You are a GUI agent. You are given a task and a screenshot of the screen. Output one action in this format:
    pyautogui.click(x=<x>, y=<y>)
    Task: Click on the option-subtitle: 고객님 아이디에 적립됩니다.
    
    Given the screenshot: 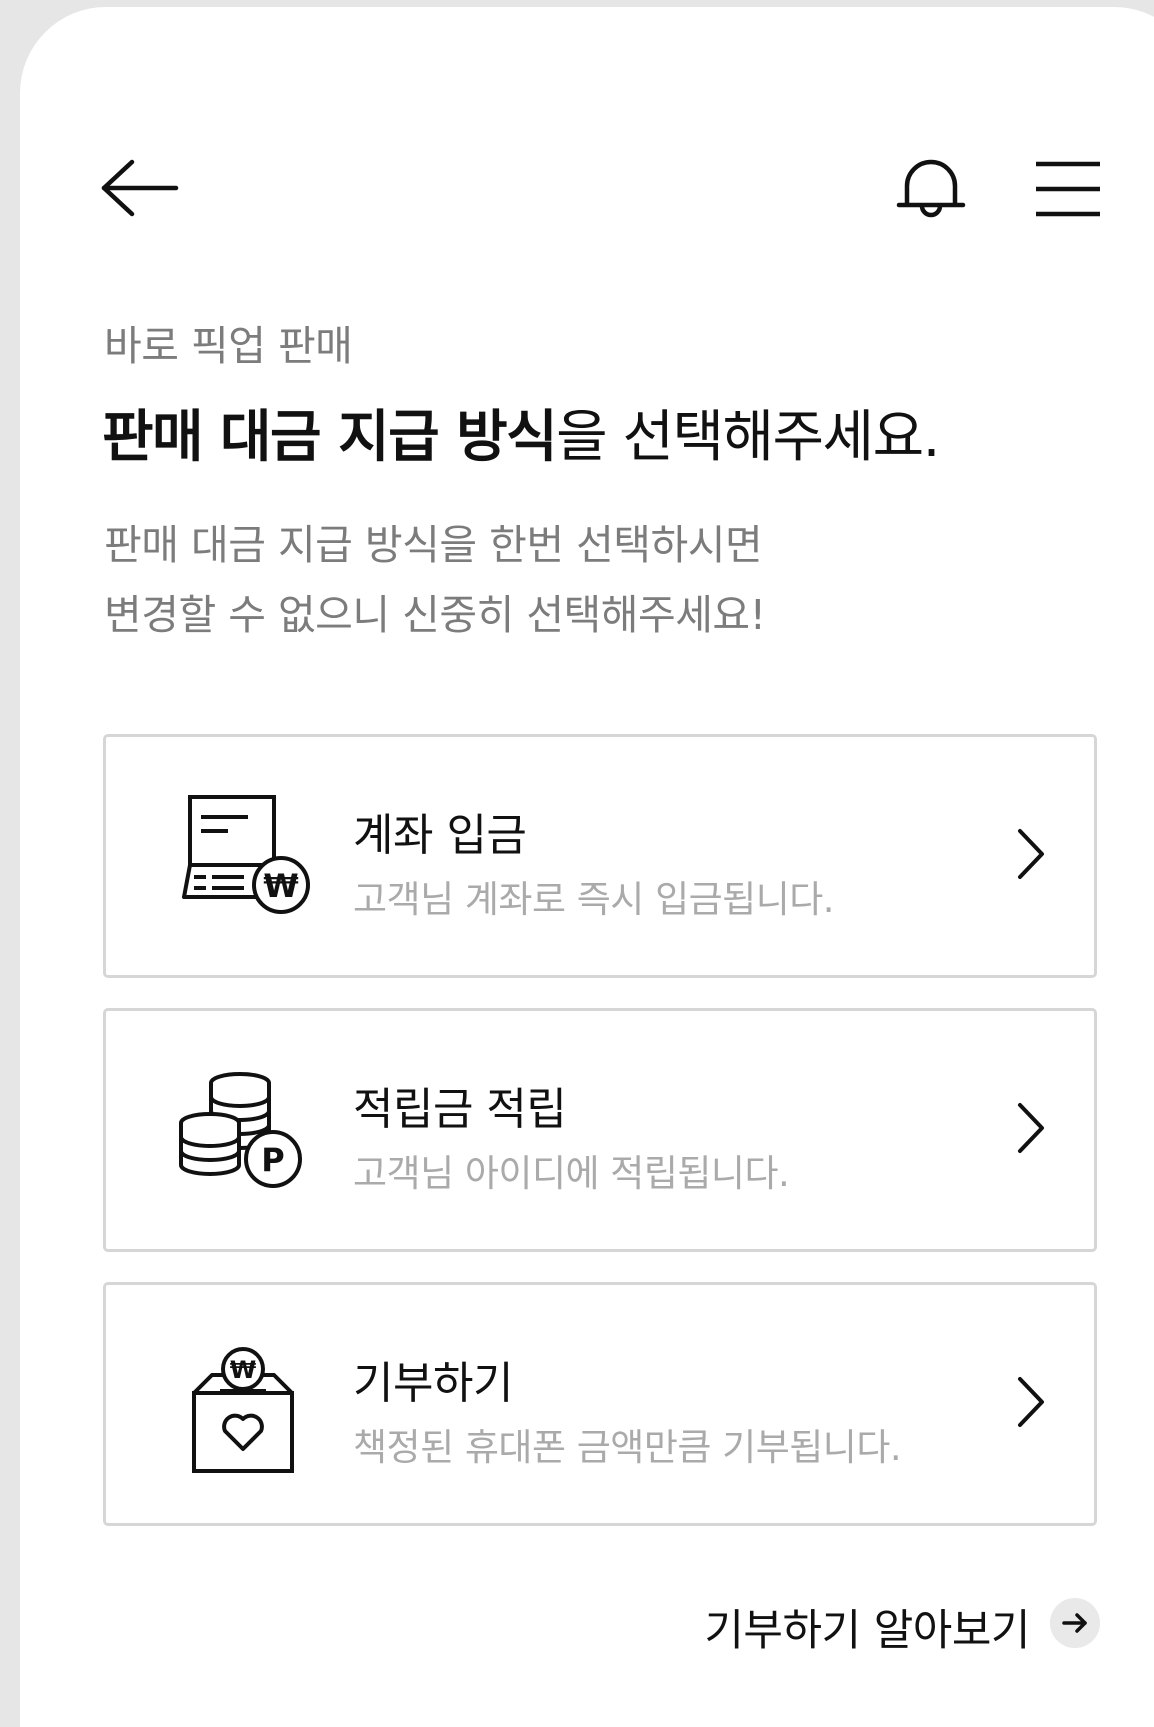 What is the action you would take?
    pyautogui.click(x=571, y=1173)
    